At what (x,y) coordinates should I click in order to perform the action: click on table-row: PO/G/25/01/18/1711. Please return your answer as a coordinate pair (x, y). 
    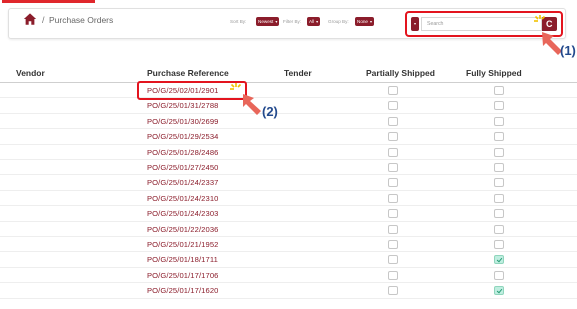
    Looking at the image, I should click on (288, 260).